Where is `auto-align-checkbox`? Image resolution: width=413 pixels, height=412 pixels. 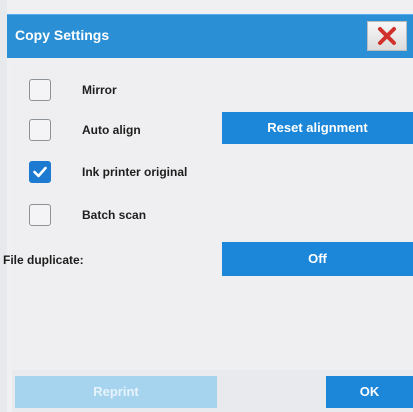
auto-align-checkbox is located at coordinates (40, 130).